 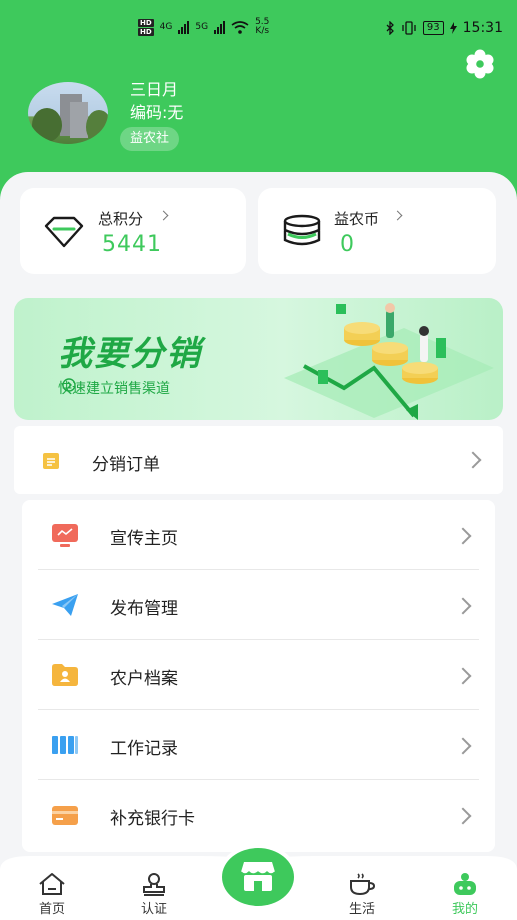 I want to click on battery-icon: 93, so click(x=433, y=28).